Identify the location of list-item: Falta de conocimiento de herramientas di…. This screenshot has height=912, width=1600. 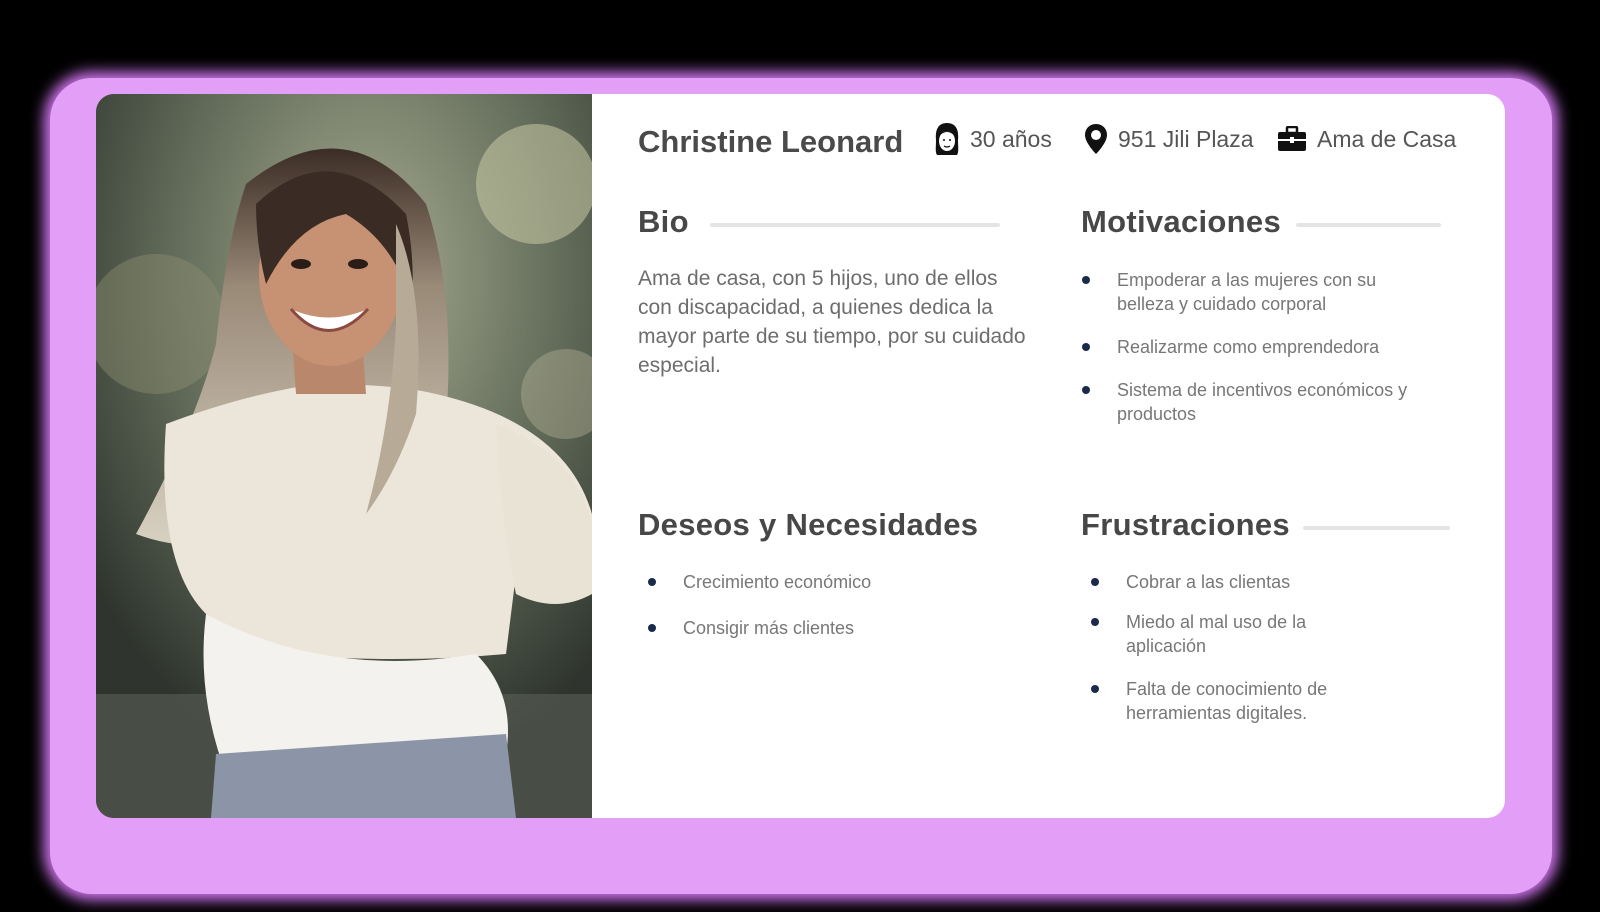
(1220, 701).